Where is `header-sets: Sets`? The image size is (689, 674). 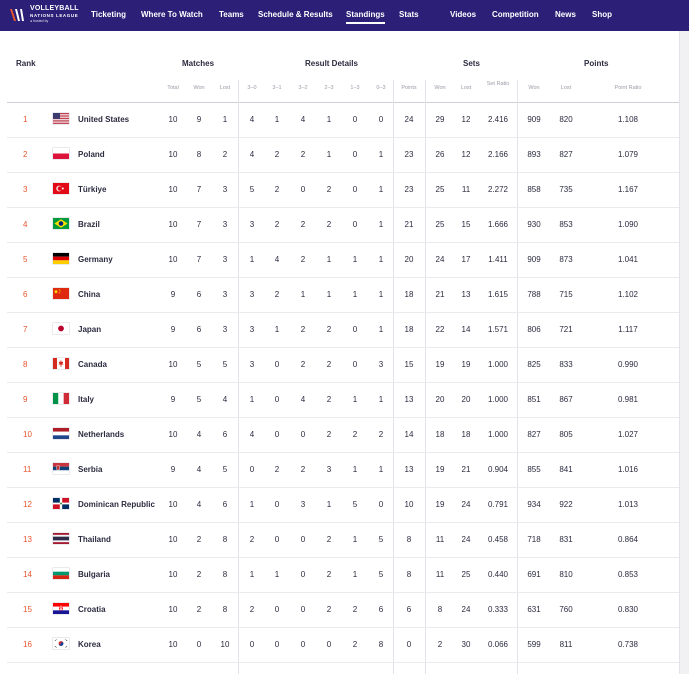 header-sets: Sets is located at coordinates (471, 63).